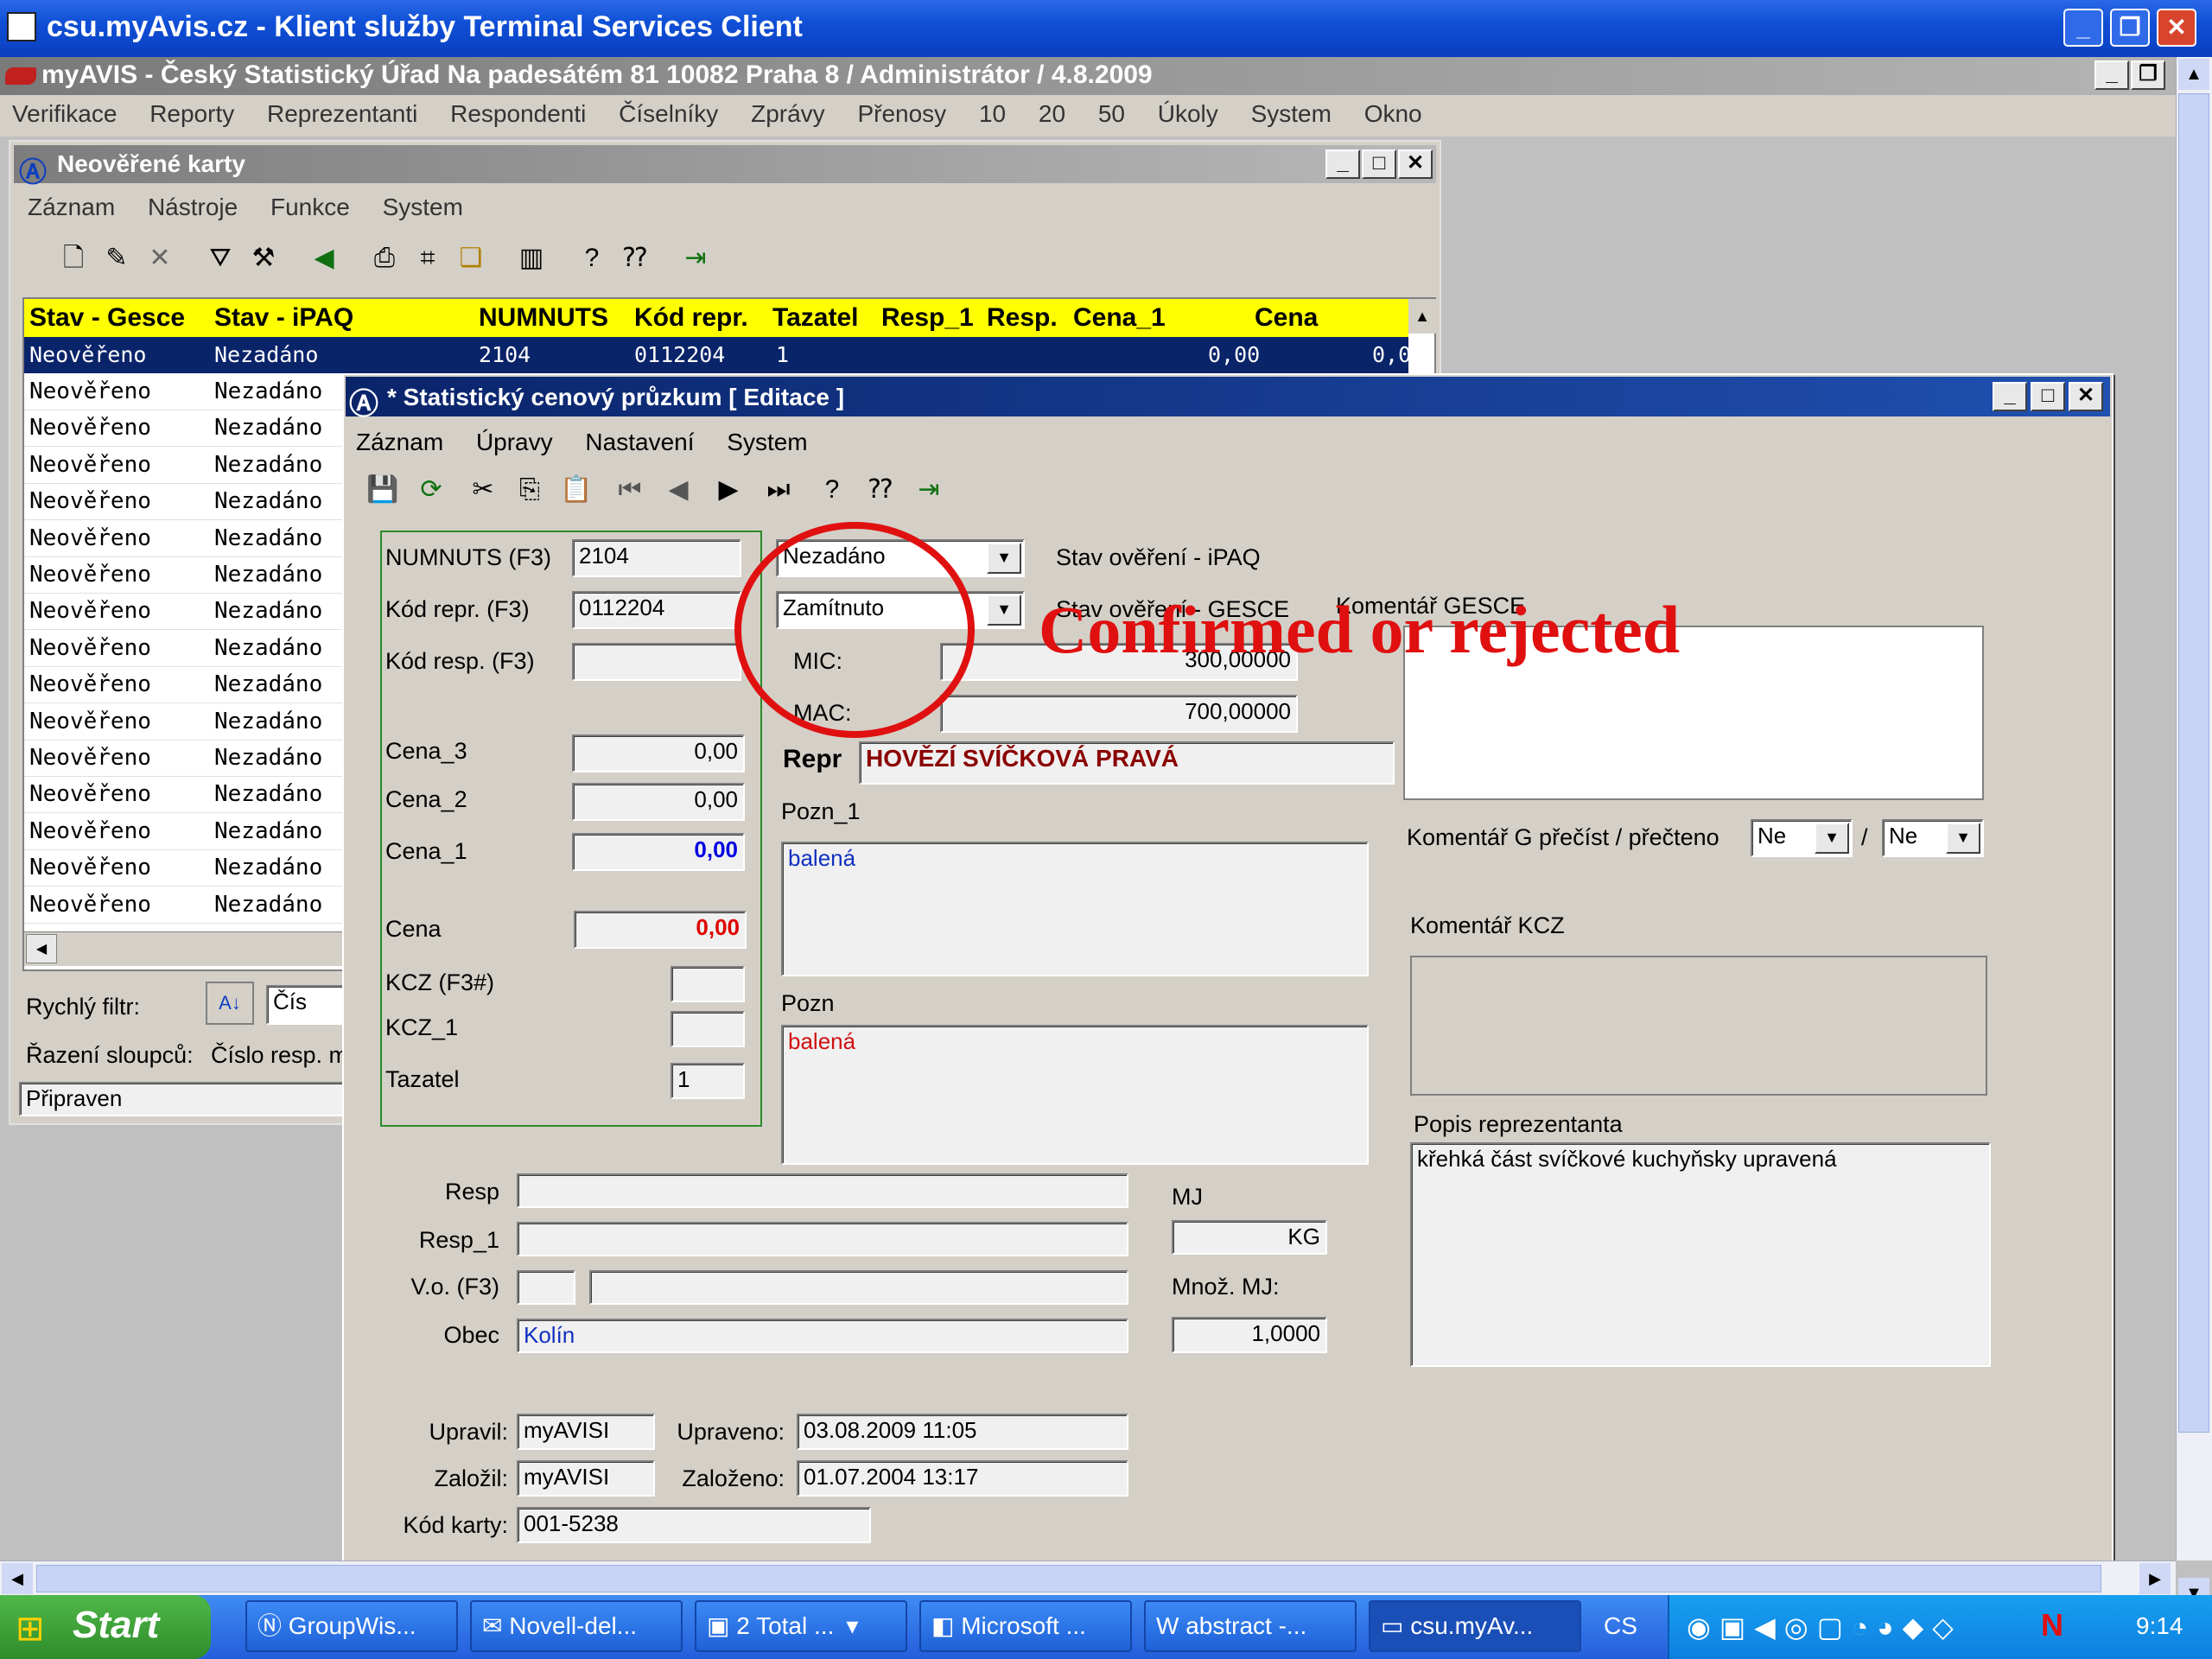 The height and width of the screenshot is (1659, 2212). Describe the element at coordinates (107, 318) in the screenshot. I see `col-stav-gesce: Stav - Gesce` at that location.